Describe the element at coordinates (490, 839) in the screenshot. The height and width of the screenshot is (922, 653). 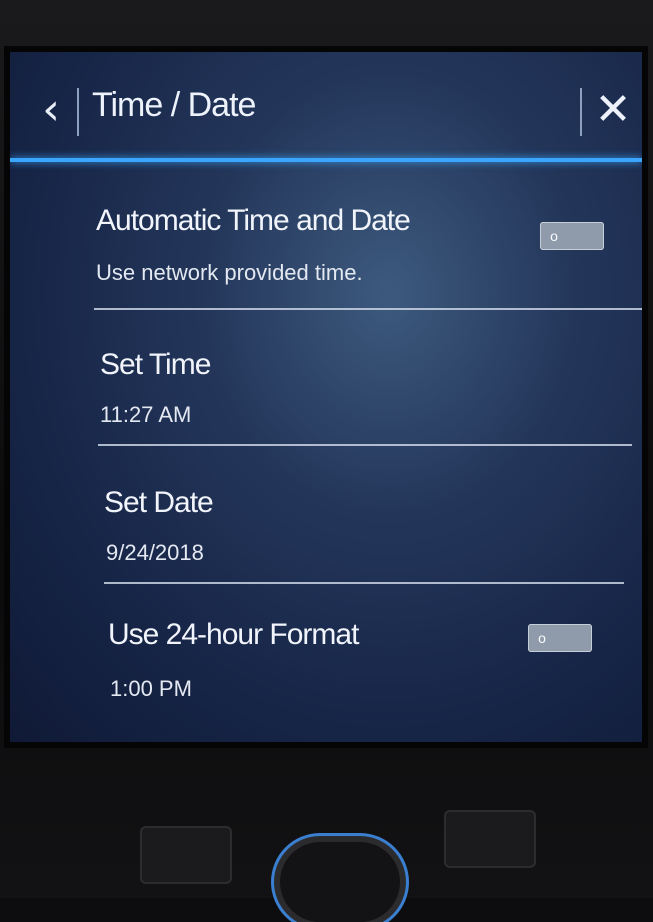
I see `hardware-button-right` at that location.